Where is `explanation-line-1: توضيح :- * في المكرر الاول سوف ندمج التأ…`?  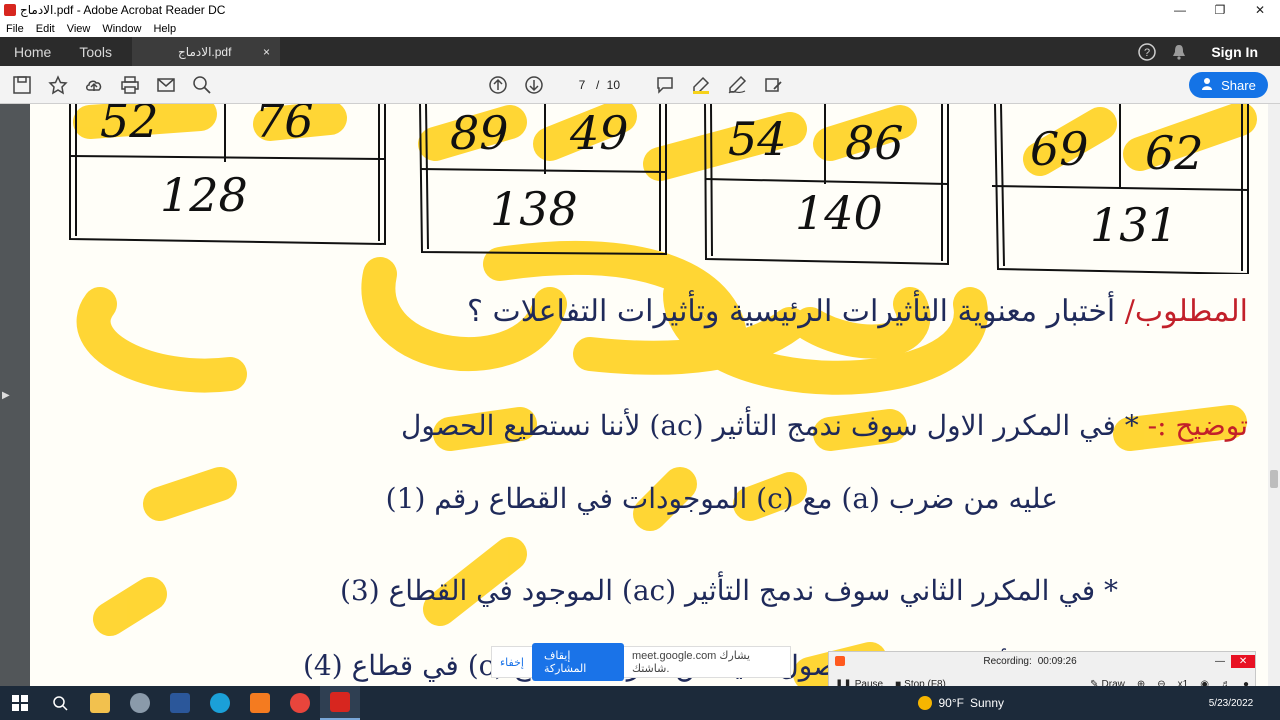
explanation-line-1: توضيح :- * في المكرر الاول سوف ندمج التأ… is located at coordinates (824, 425).